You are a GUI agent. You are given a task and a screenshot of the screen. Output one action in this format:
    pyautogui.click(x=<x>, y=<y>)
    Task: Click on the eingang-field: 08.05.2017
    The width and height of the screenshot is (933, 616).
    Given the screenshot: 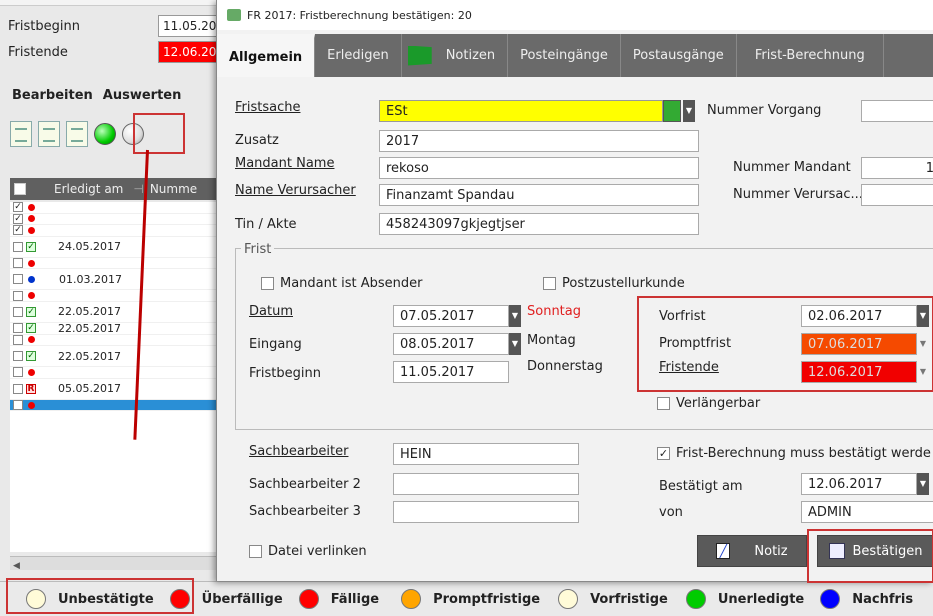 What is the action you would take?
    pyautogui.click(x=451, y=344)
    